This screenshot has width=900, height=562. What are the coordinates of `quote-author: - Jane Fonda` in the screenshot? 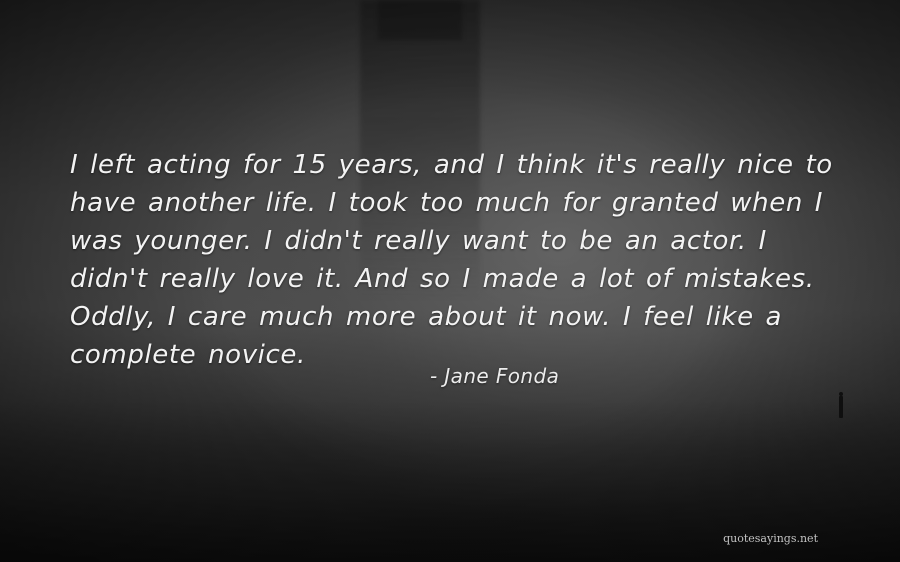 It's located at (495, 376).